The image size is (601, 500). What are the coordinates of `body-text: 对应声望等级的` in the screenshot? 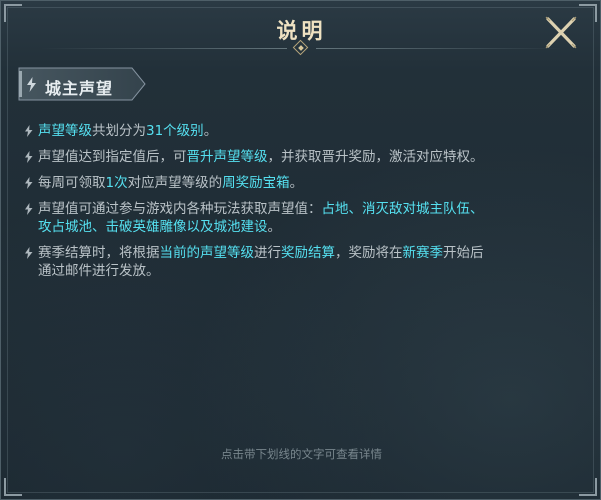 It's located at (175, 183).